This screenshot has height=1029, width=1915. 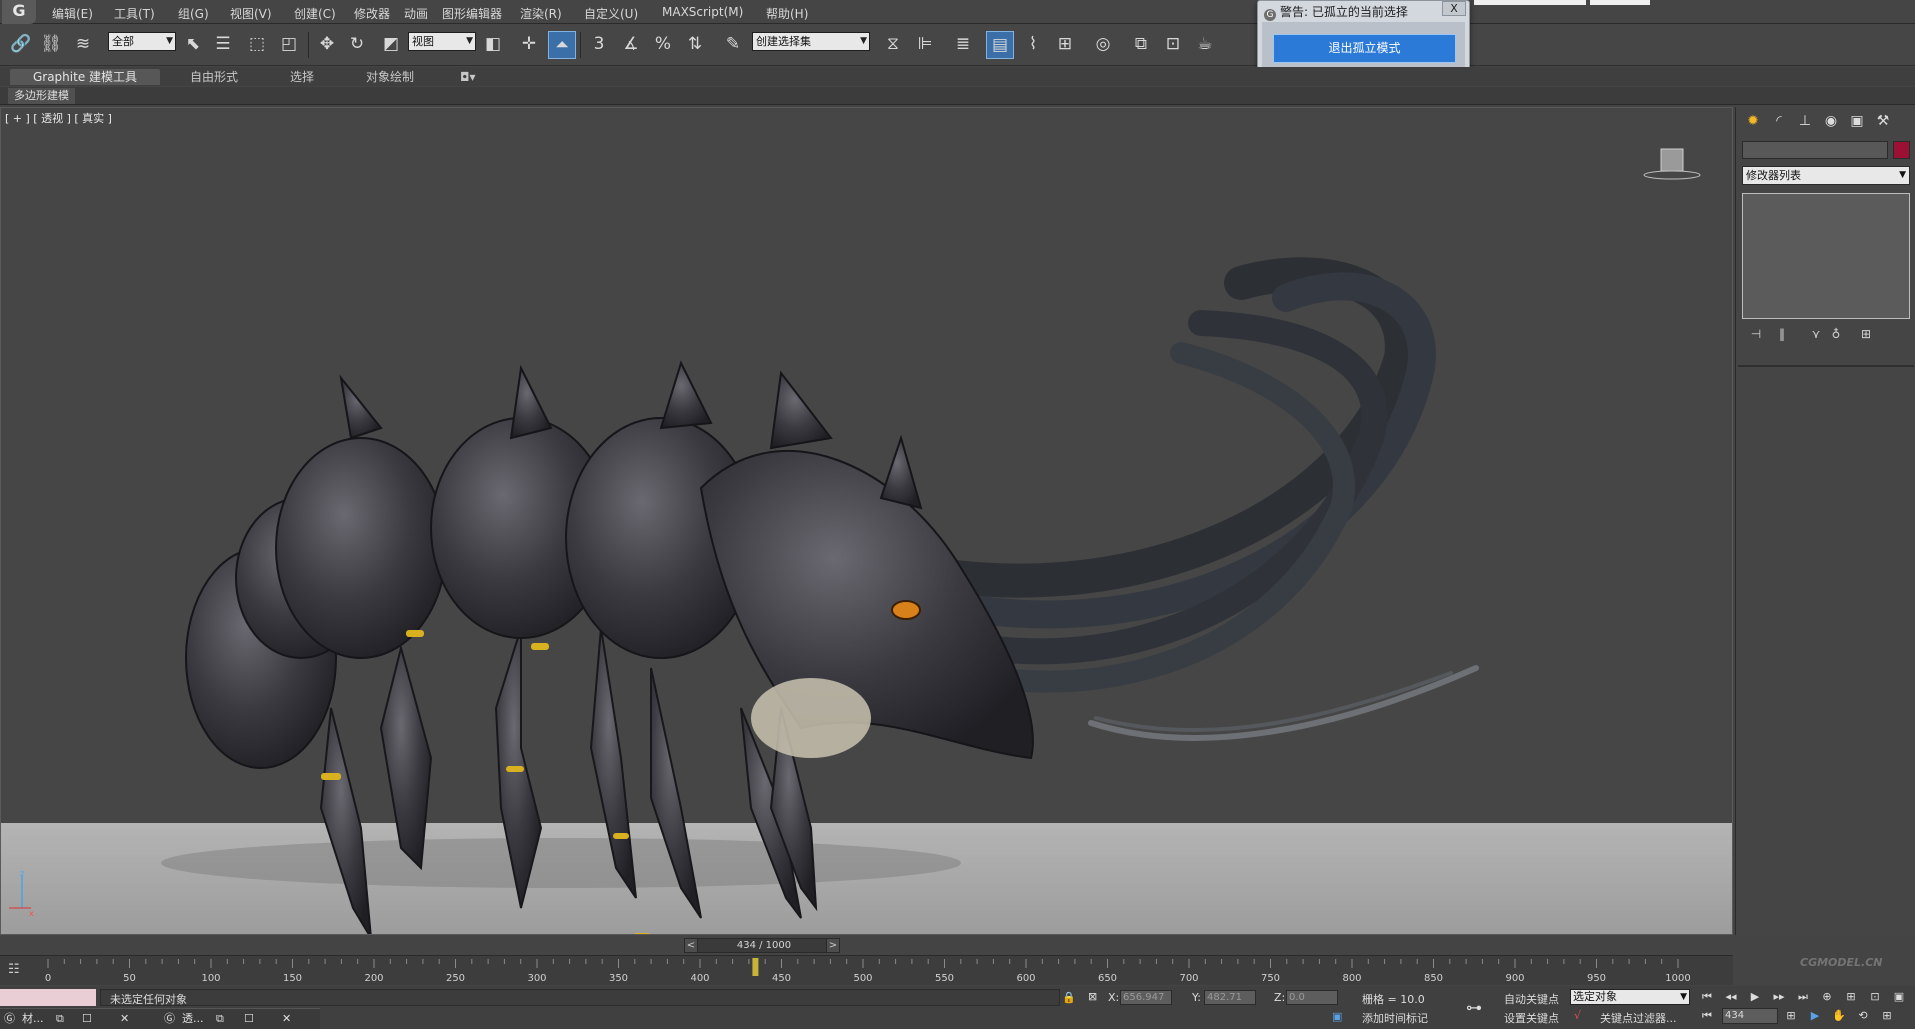 I want to click on selection-filter-dropdown: 全部 ▼, so click(x=142, y=41).